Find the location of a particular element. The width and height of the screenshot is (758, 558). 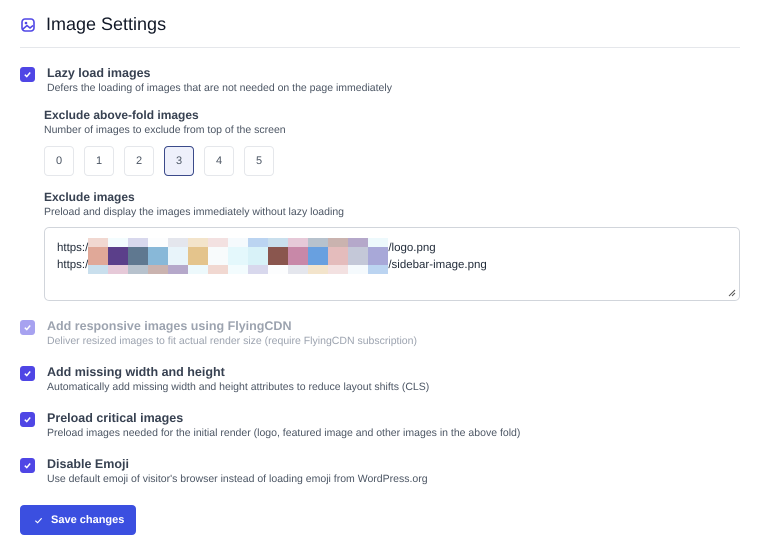

count-option: 0 is located at coordinates (59, 161).